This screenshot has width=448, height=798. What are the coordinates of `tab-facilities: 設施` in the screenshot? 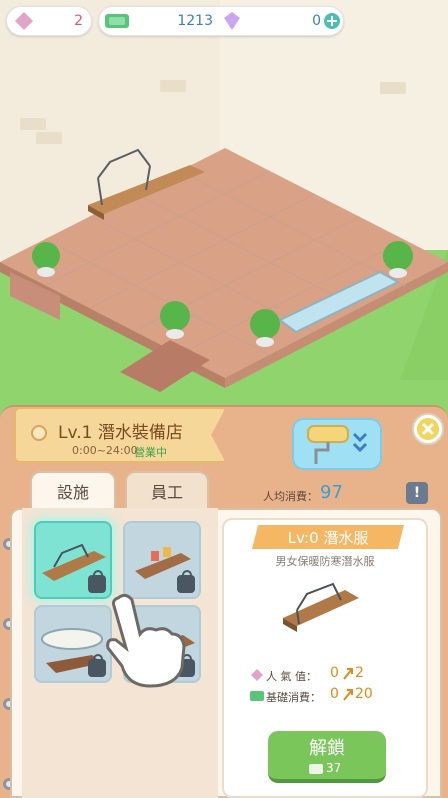 It's located at (73, 491).